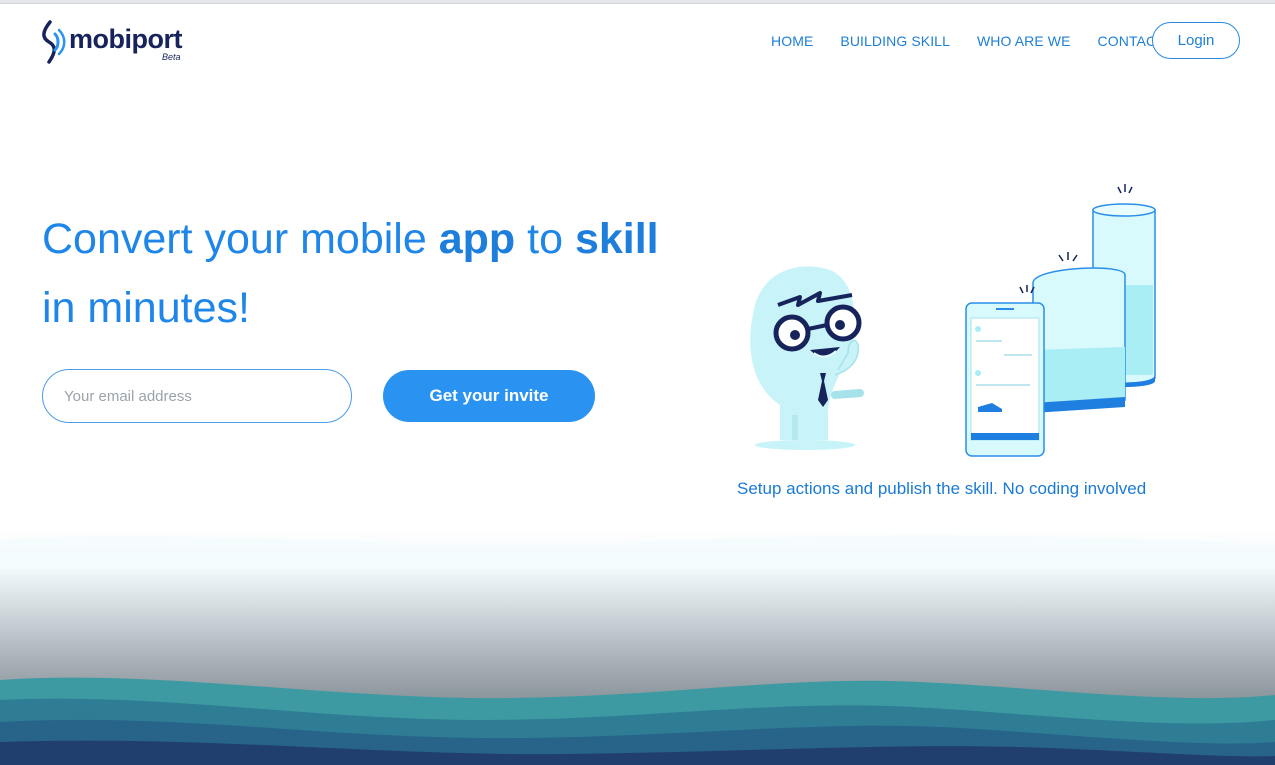 Image resolution: width=1275 pixels, height=765 pixels. Describe the element at coordinates (477, 239) in the screenshot. I see `headline-bold-app: app` at that location.